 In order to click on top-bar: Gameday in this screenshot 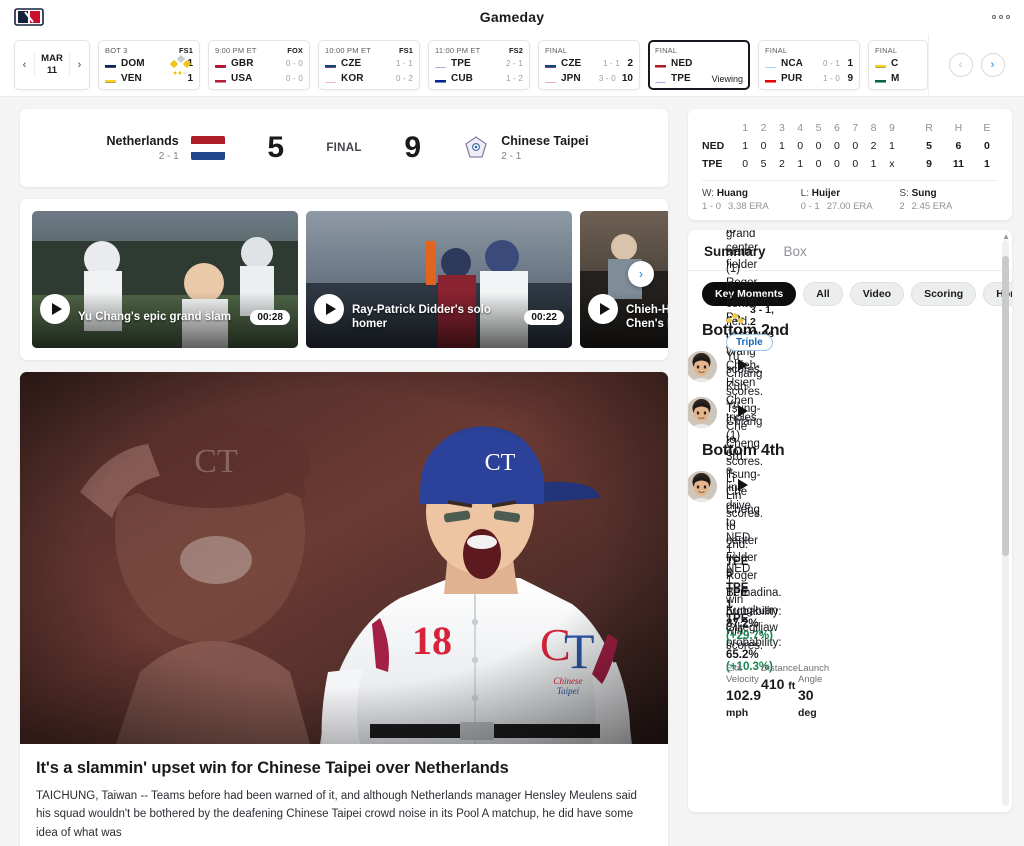, I will do `click(512, 17)`.